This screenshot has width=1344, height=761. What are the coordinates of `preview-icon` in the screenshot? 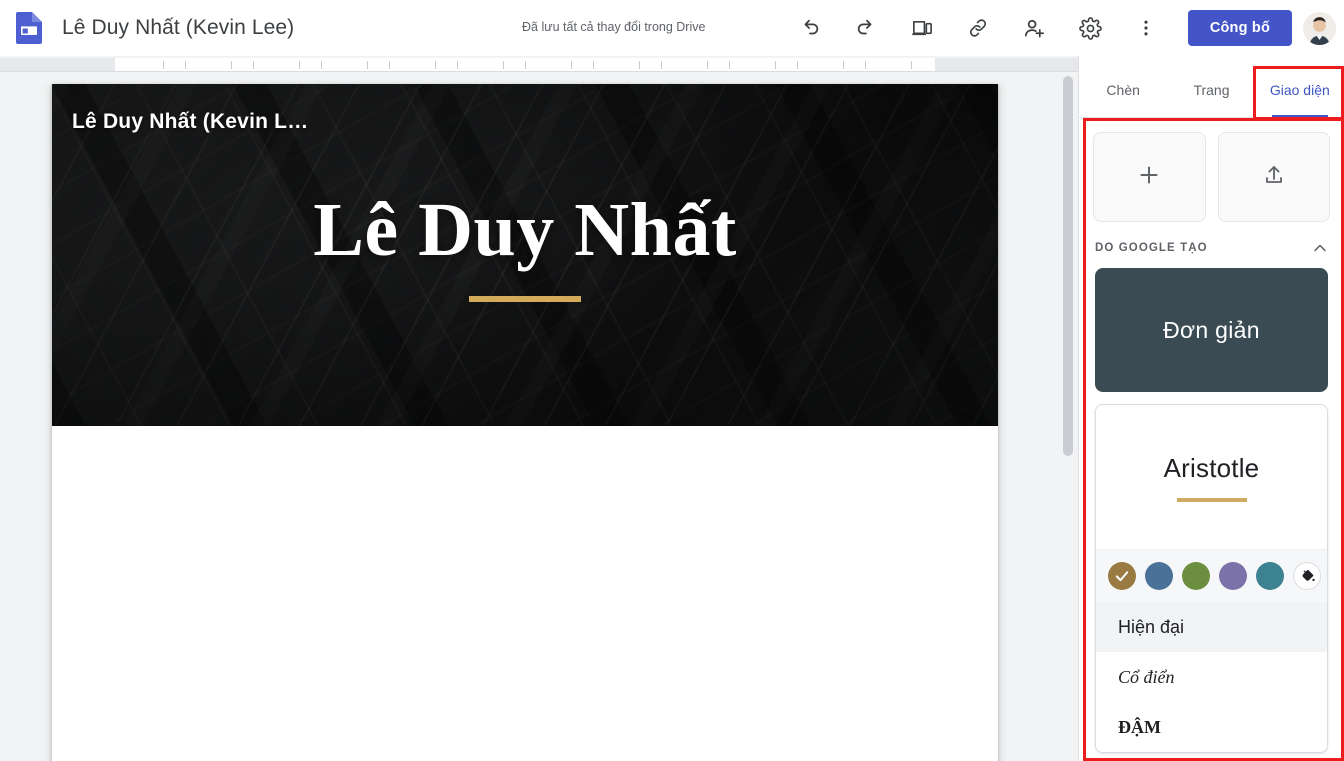 It's located at (922, 28).